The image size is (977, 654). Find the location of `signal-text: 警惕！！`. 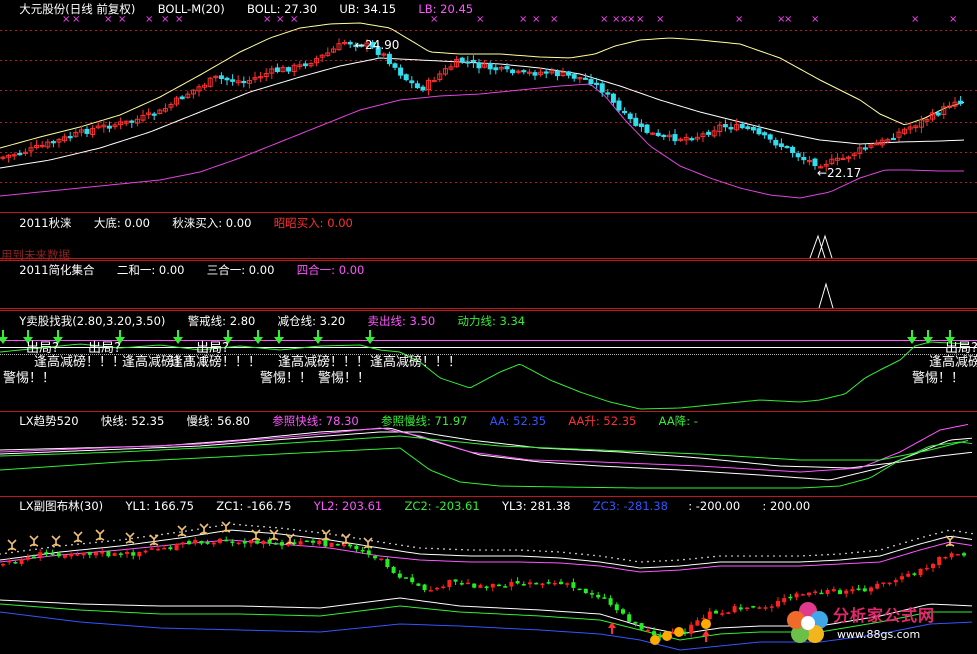

signal-text: 警惕！！ is located at coordinates (29, 378).